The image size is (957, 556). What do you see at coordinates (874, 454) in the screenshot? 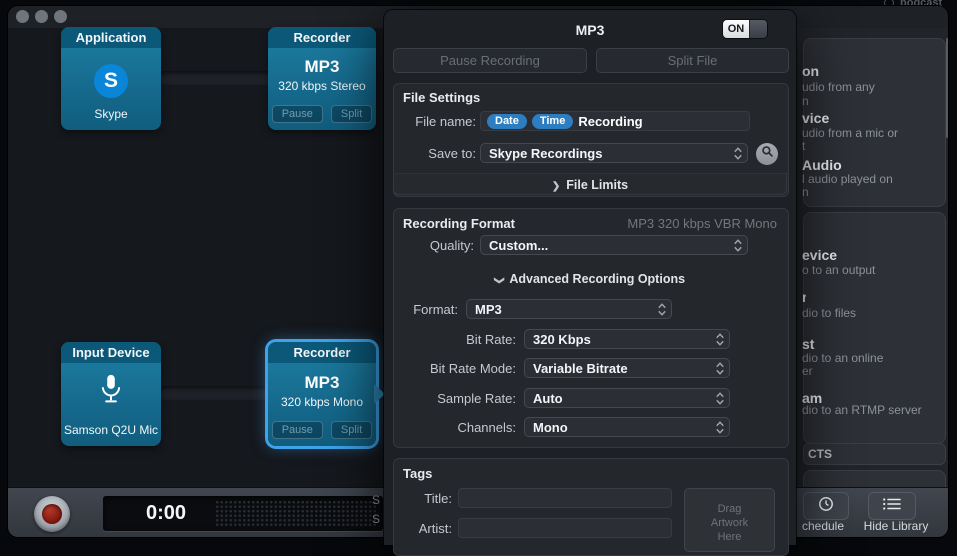
I see `effects-section-header: CTS` at bounding box center [874, 454].